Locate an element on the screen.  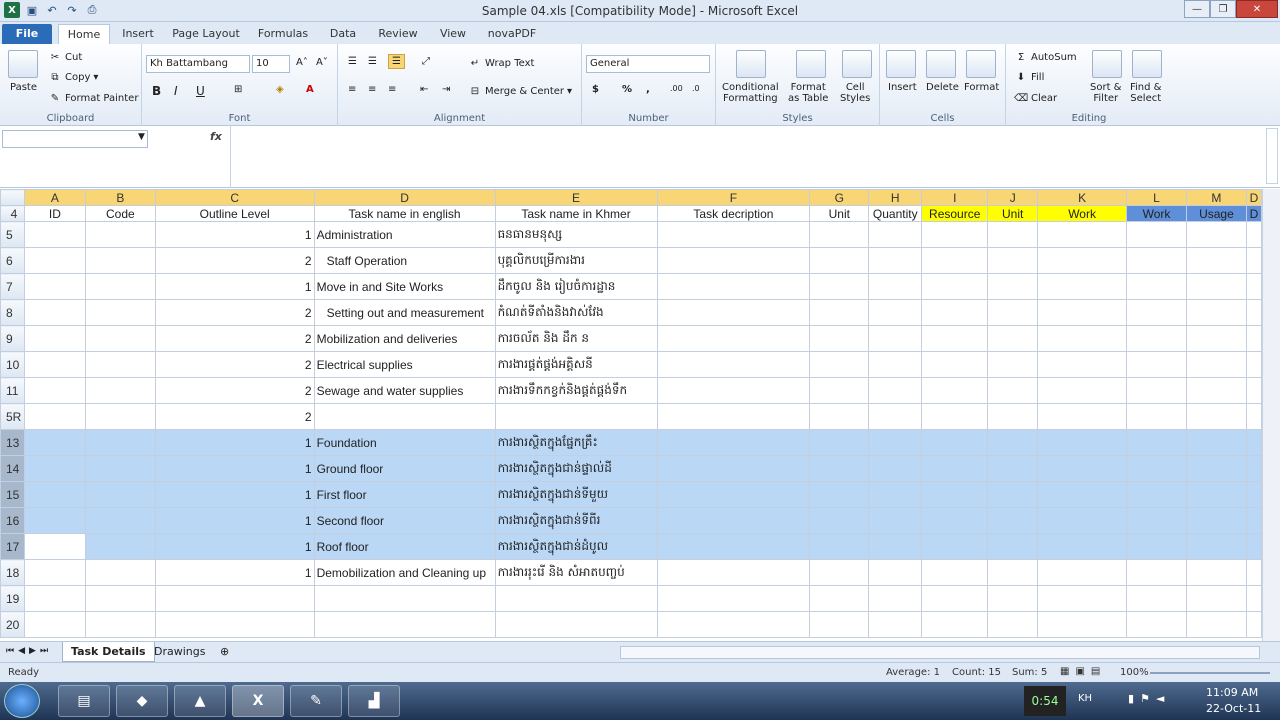
borders-icon: ⊞ is located at coordinates (238, 89).